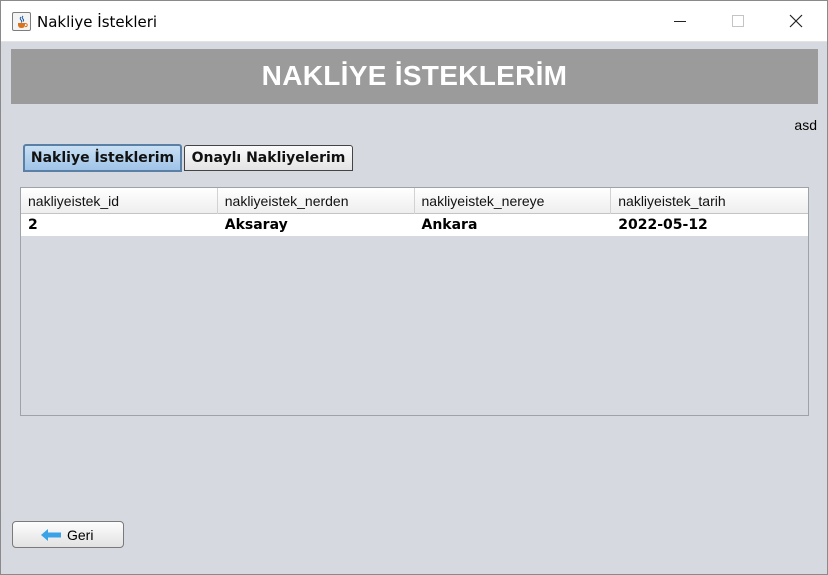 This screenshot has width=828, height=575. Describe the element at coordinates (709, 201) in the screenshot. I see `column-header-tarih: nakliyeistek_tarih` at that location.